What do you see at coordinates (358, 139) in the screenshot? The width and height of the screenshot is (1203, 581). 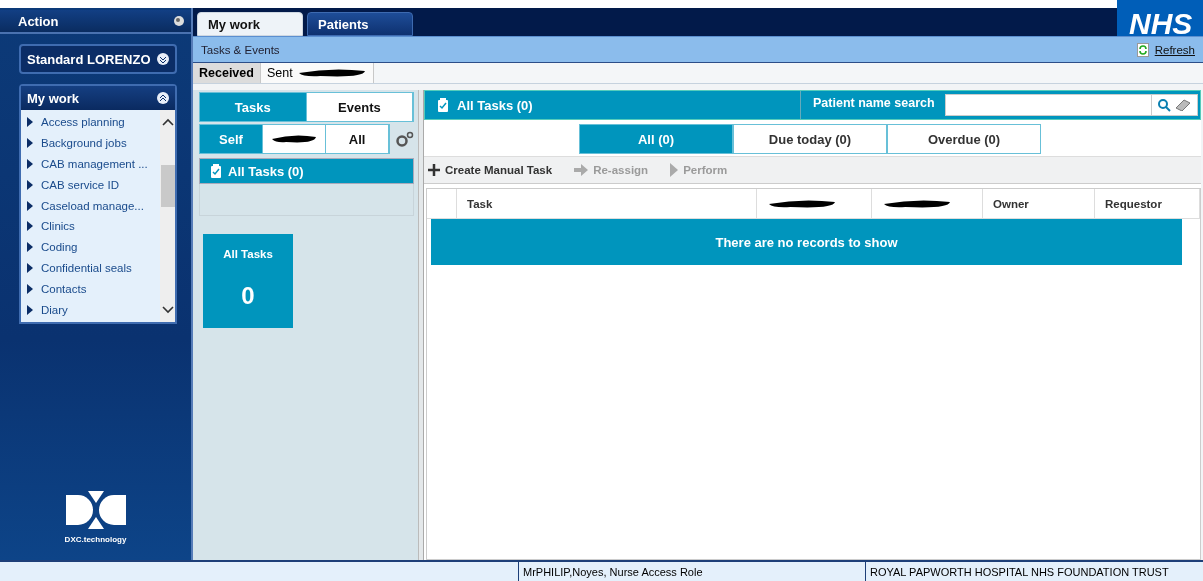 I see `toggle-button: All` at bounding box center [358, 139].